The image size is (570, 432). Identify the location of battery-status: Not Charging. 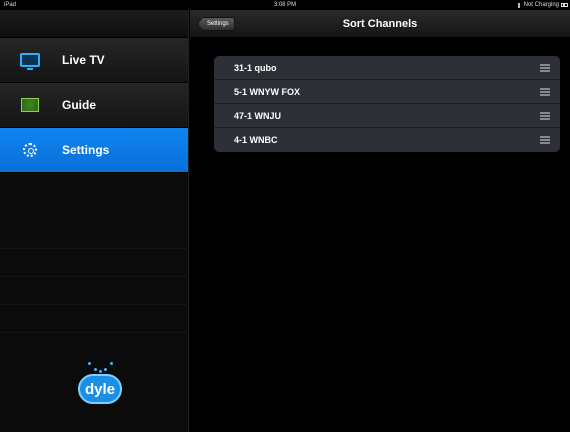
(542, 5).